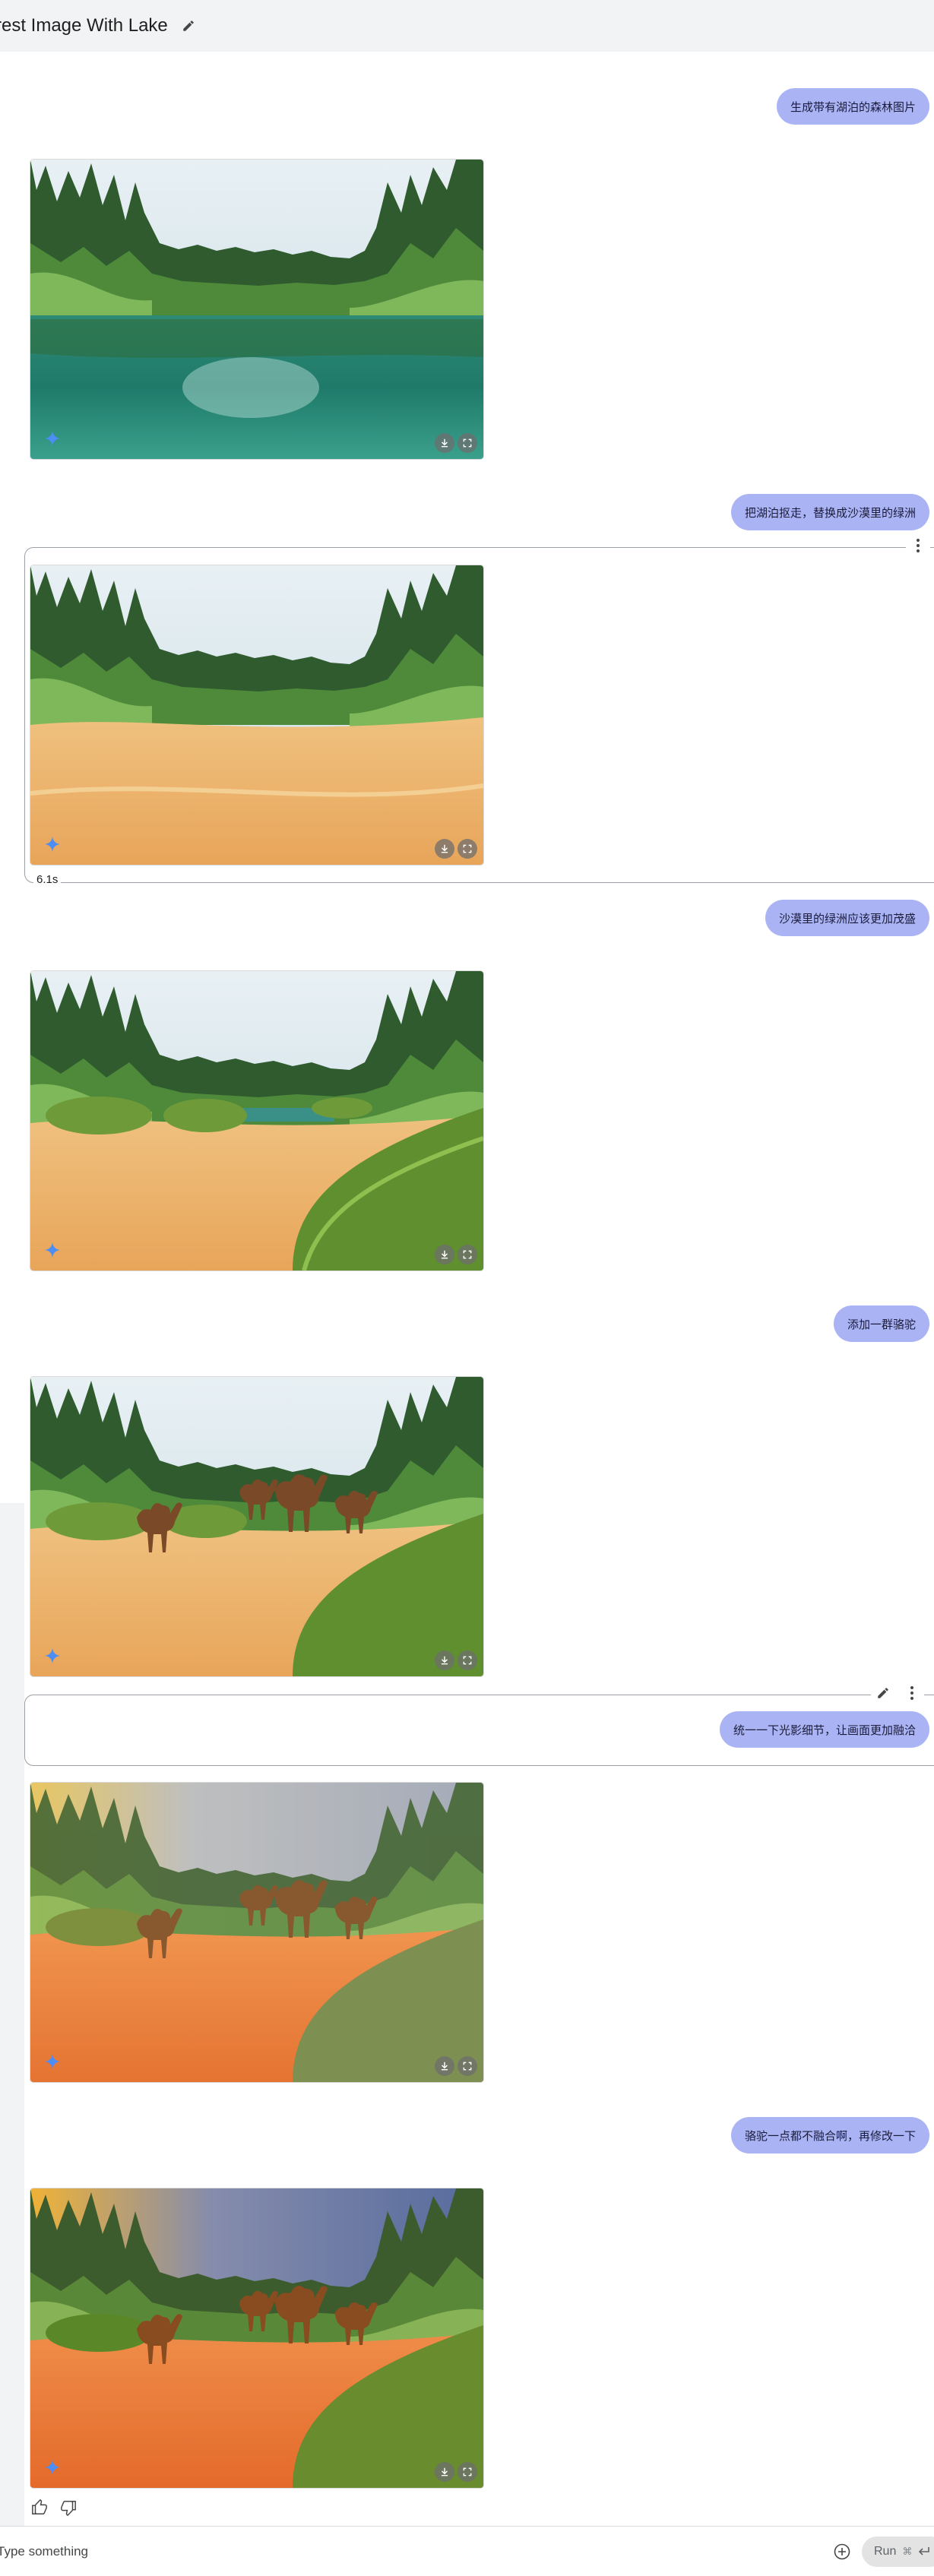 The height and width of the screenshot is (2576, 934). Describe the element at coordinates (908, 2551) in the screenshot. I see `run-shortcut-label: ⌘` at that location.